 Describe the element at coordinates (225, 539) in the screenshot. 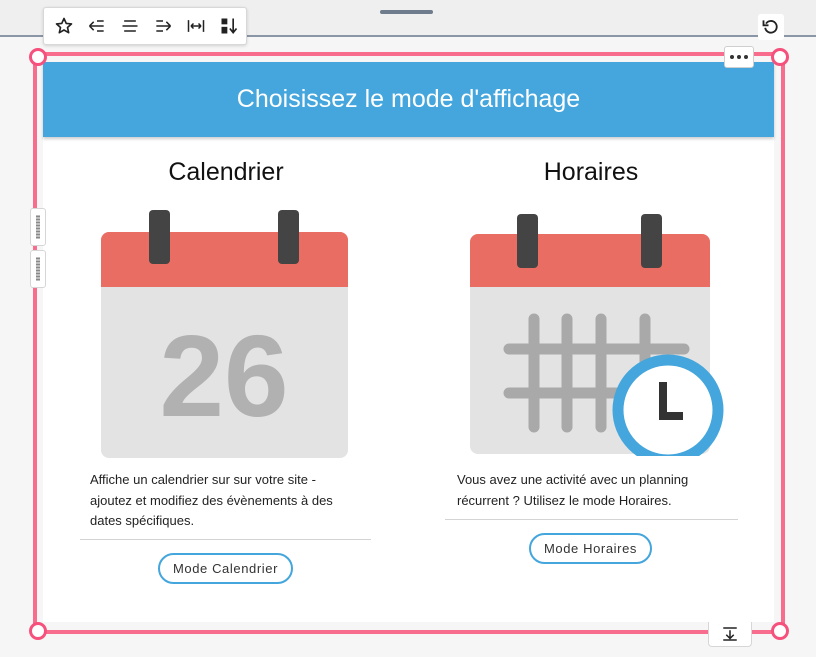

I see `calendar-divider` at that location.